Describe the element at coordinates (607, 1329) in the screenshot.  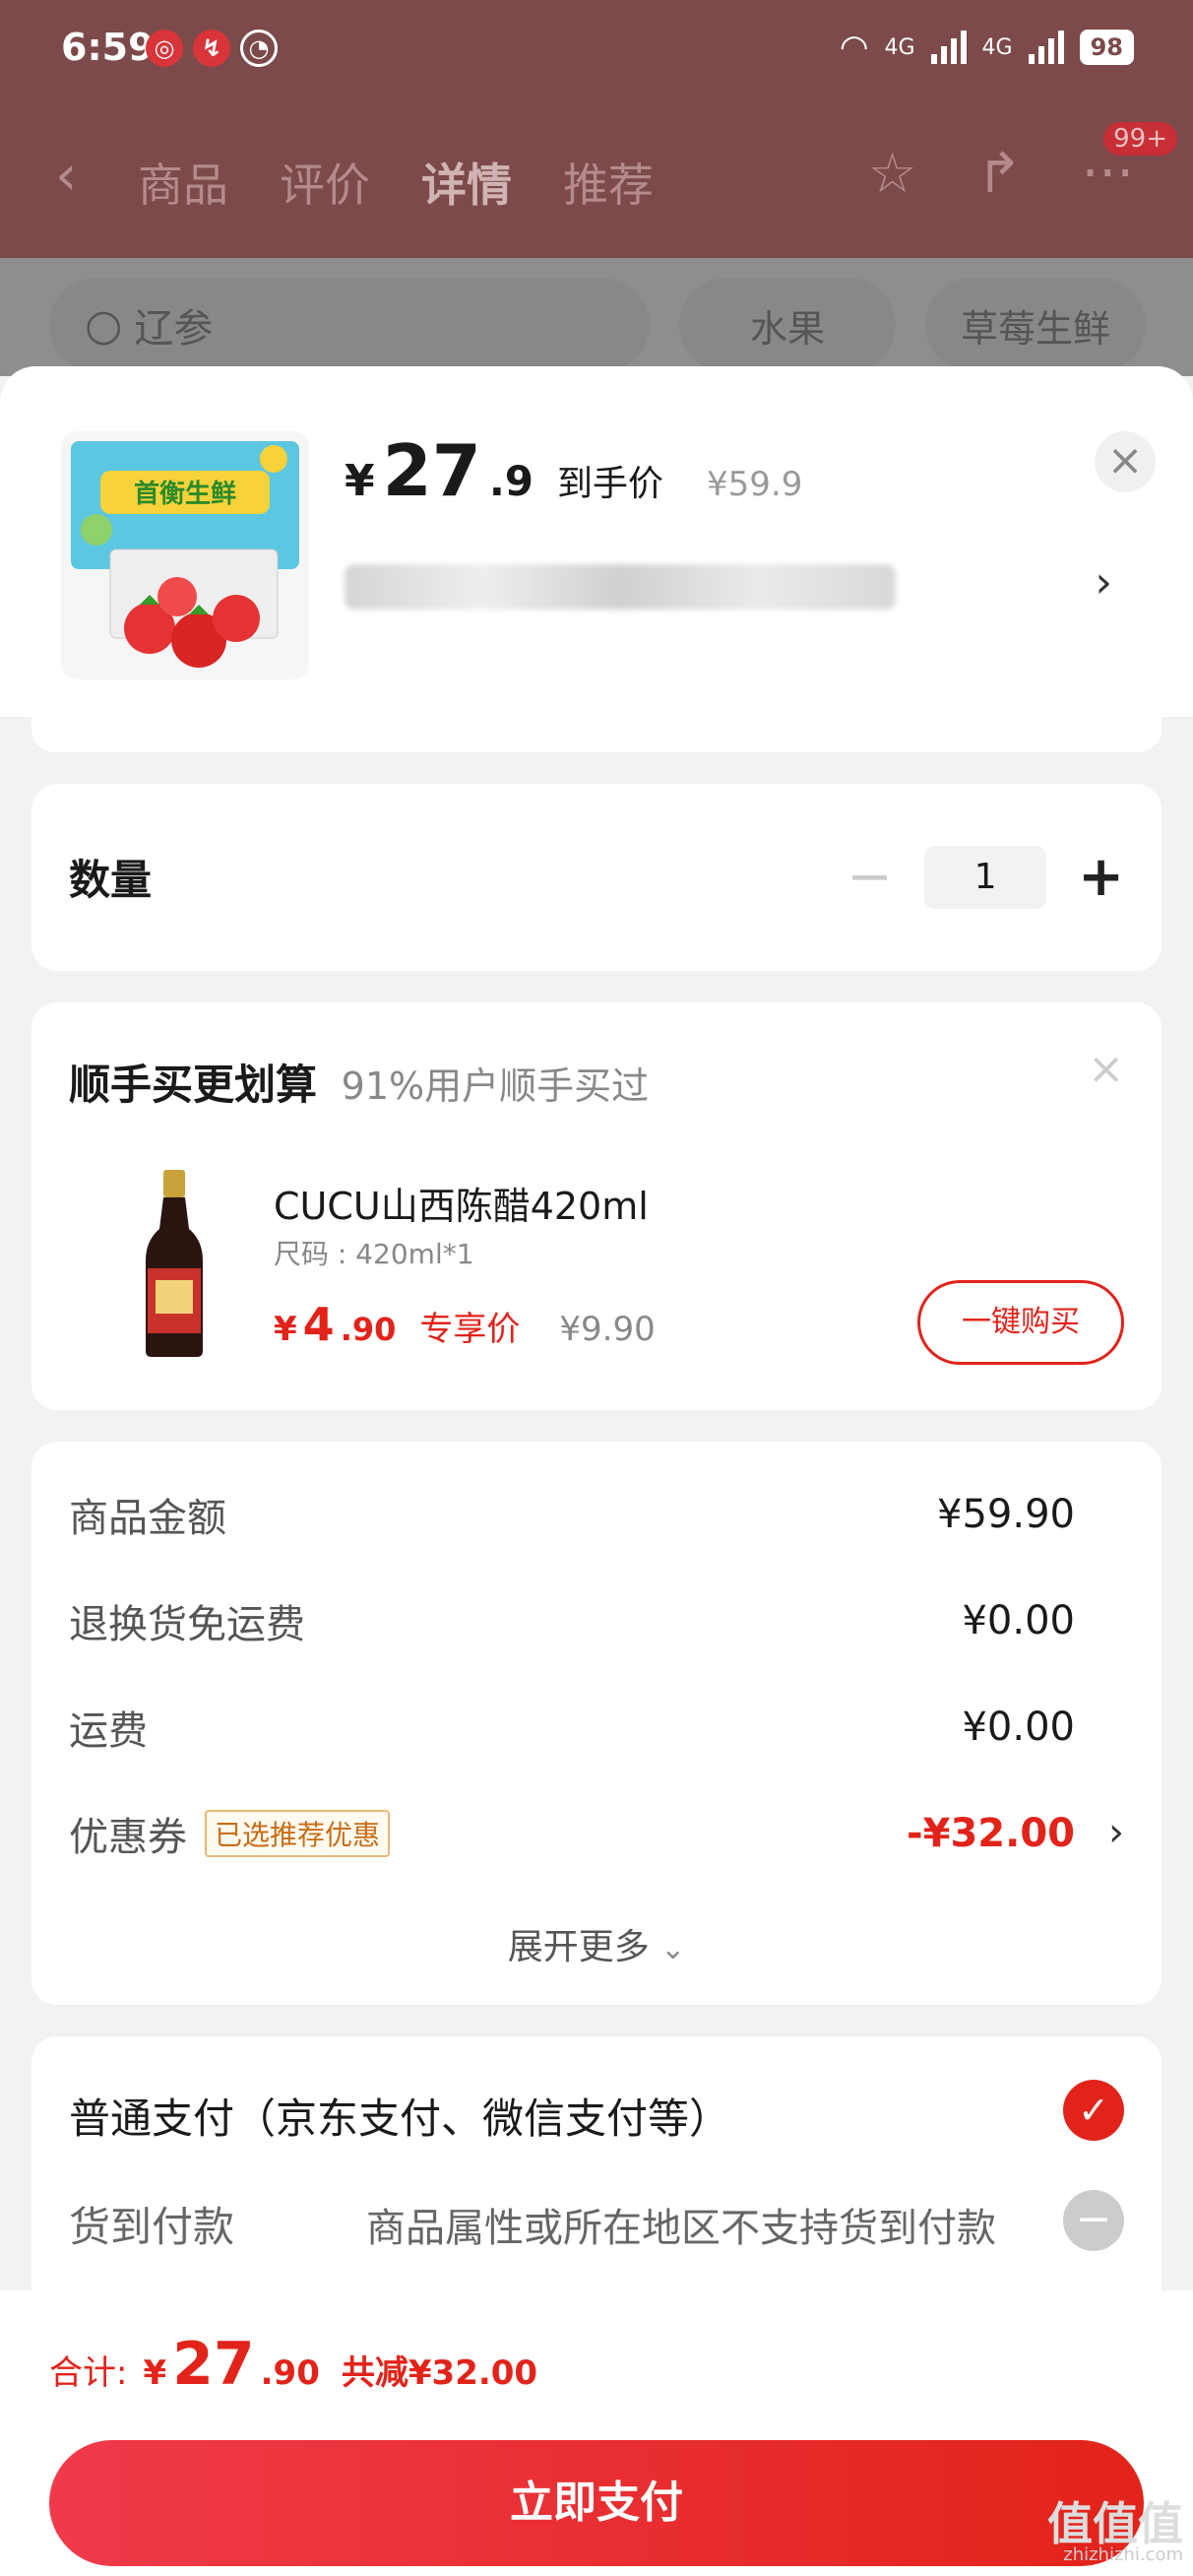
I see `upsell-original-price: ¥9.90` at that location.